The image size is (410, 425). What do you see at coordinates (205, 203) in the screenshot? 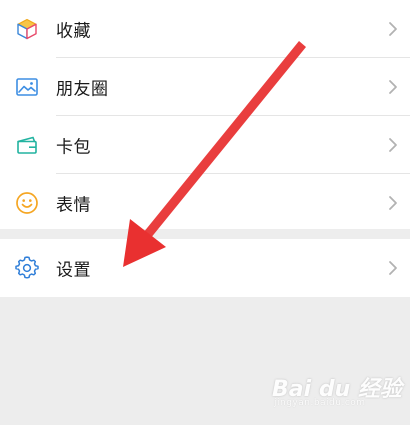
I see `menu-item-stickers: 表情` at bounding box center [205, 203].